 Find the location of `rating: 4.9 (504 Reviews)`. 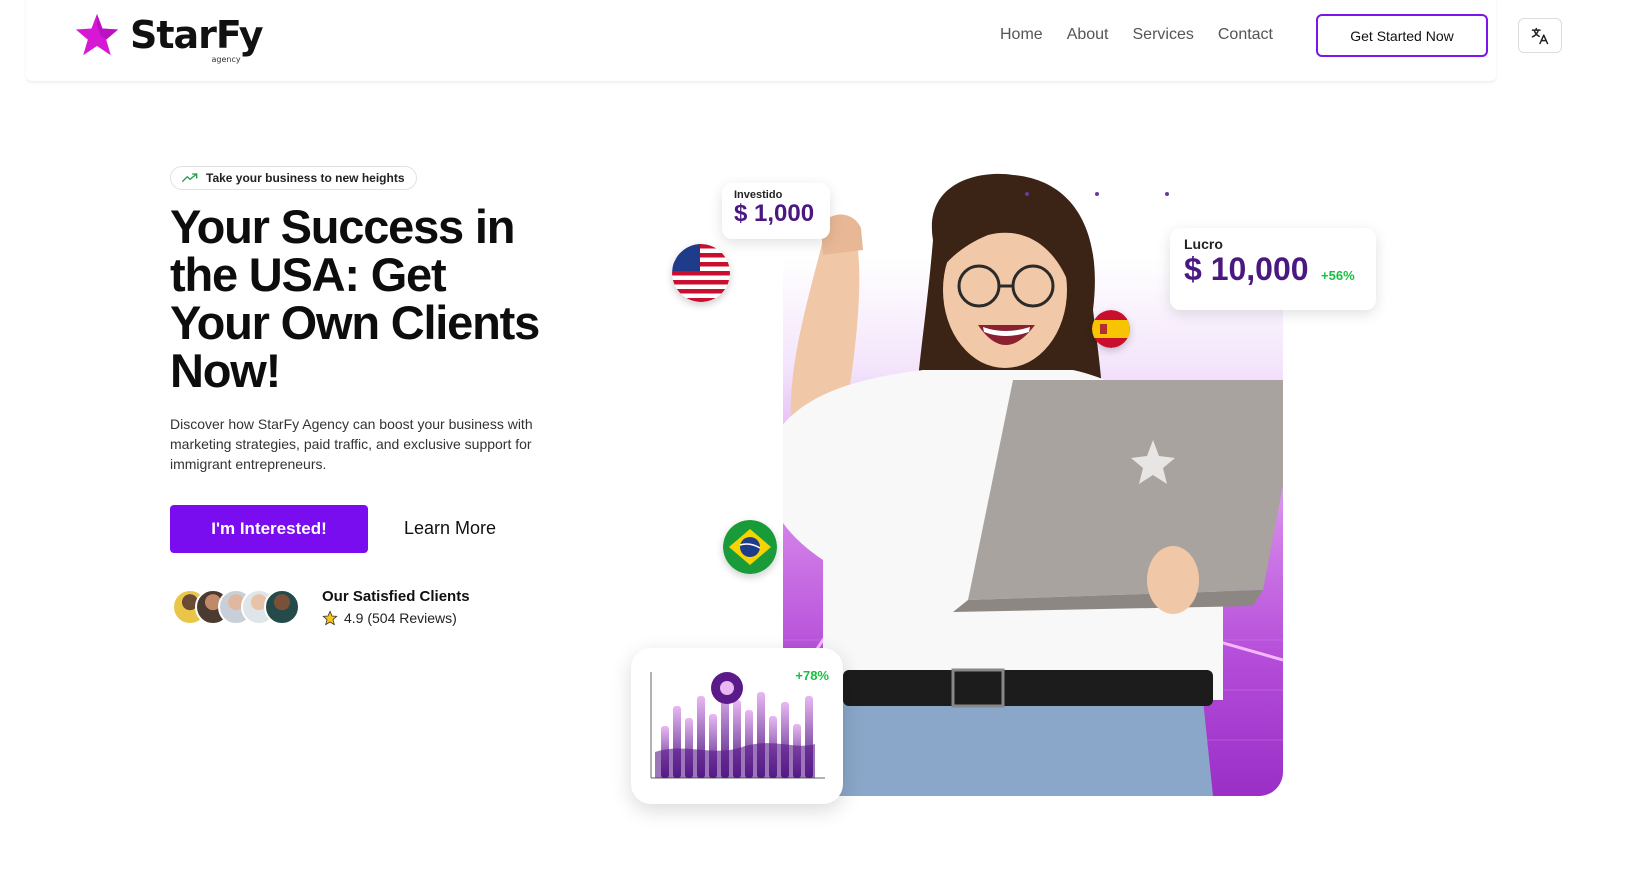

rating: 4.9 (504 Reviews) is located at coordinates (389, 618).